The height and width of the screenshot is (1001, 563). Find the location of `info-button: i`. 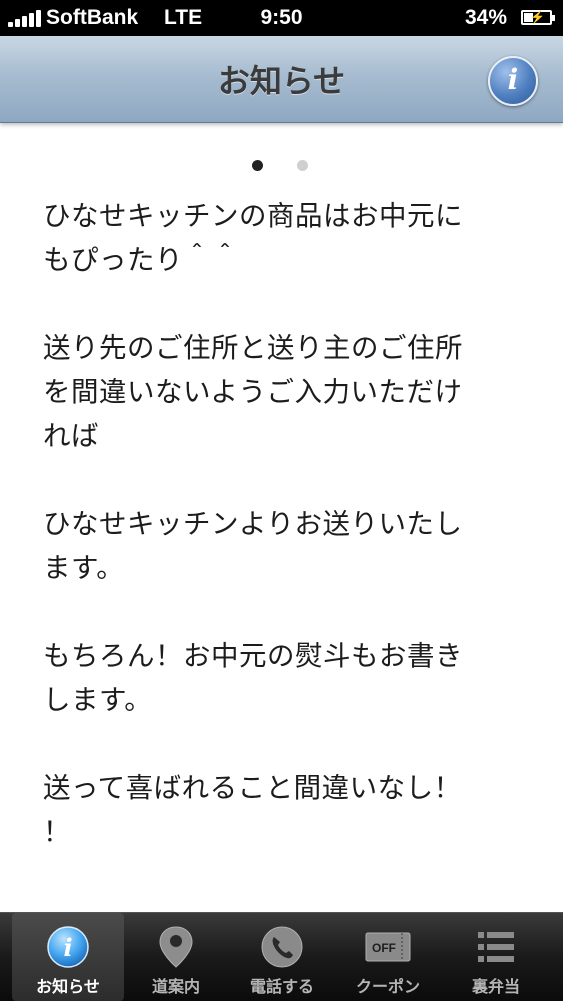

info-button: i is located at coordinates (513, 81).